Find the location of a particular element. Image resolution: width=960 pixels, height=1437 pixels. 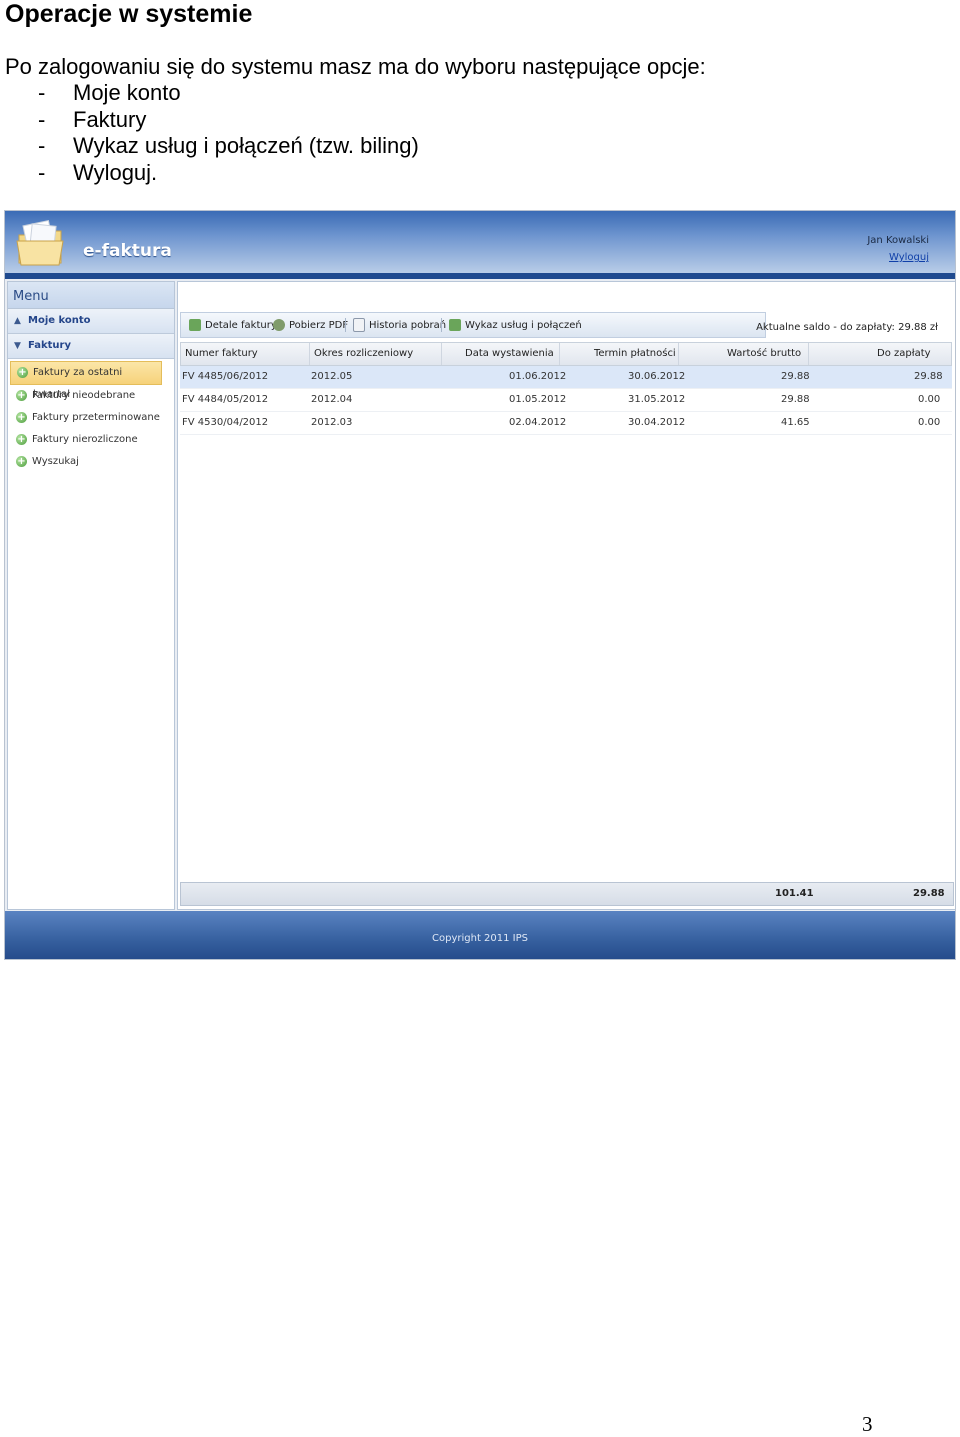

menu-title: Menu is located at coordinates (91, 295).